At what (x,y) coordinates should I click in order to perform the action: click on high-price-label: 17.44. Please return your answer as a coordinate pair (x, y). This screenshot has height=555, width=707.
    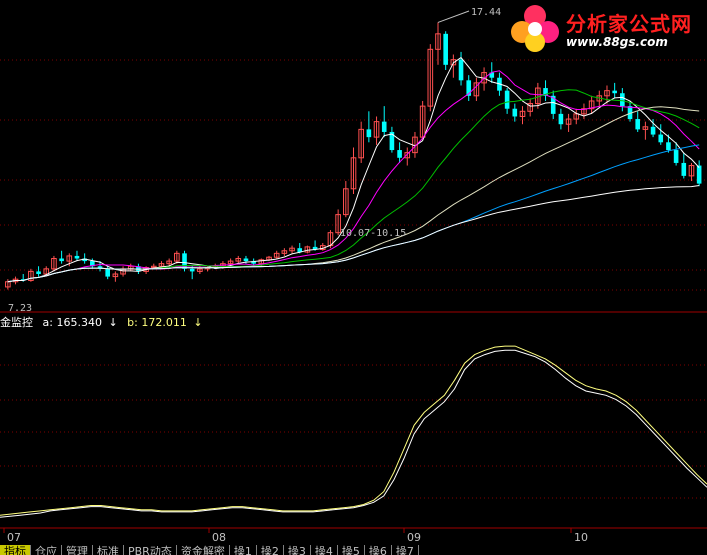
    Looking at the image, I should click on (486, 12).